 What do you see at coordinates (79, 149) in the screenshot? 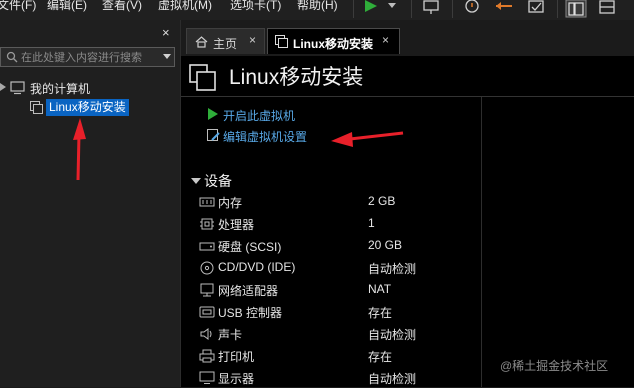
I see `annotation-arrow-up` at bounding box center [79, 149].